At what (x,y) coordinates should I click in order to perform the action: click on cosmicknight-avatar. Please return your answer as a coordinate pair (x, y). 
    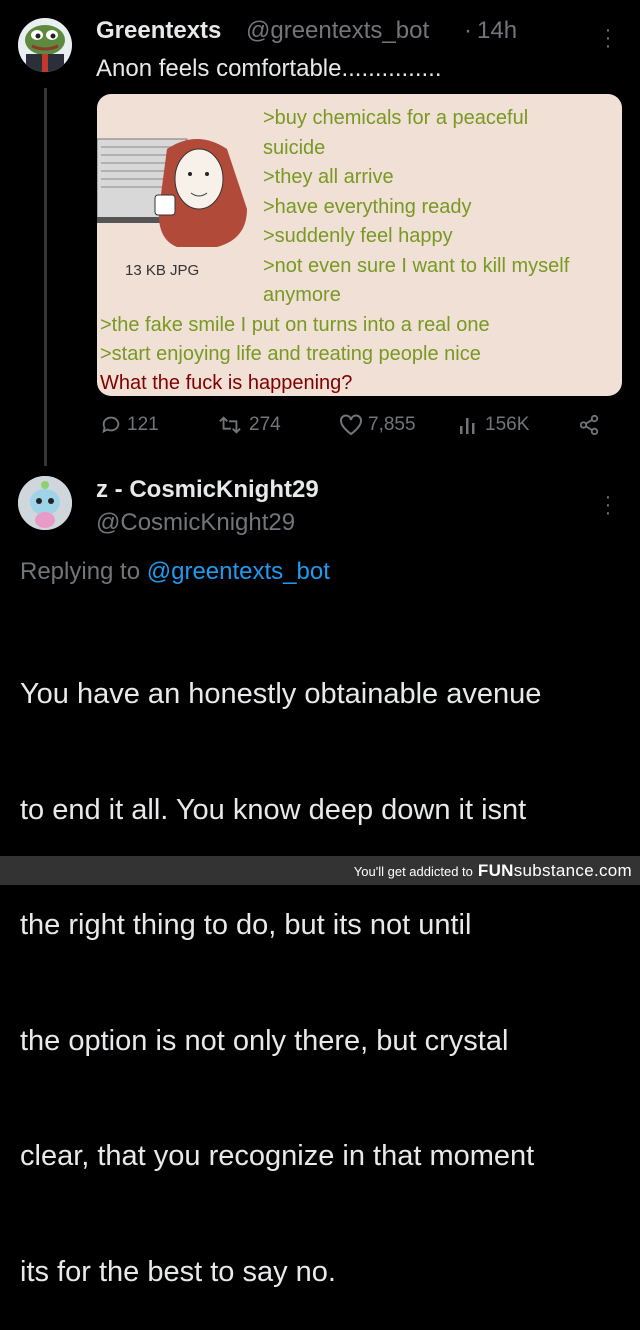
    Looking at the image, I should click on (45, 503).